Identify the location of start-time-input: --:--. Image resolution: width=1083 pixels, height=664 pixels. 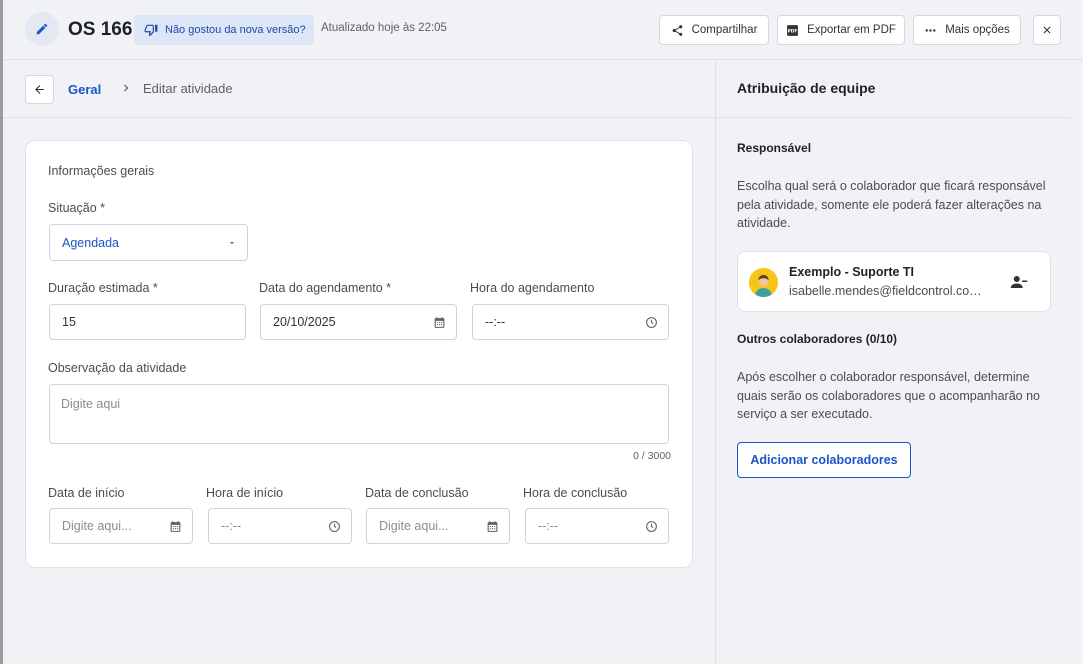
(280, 526).